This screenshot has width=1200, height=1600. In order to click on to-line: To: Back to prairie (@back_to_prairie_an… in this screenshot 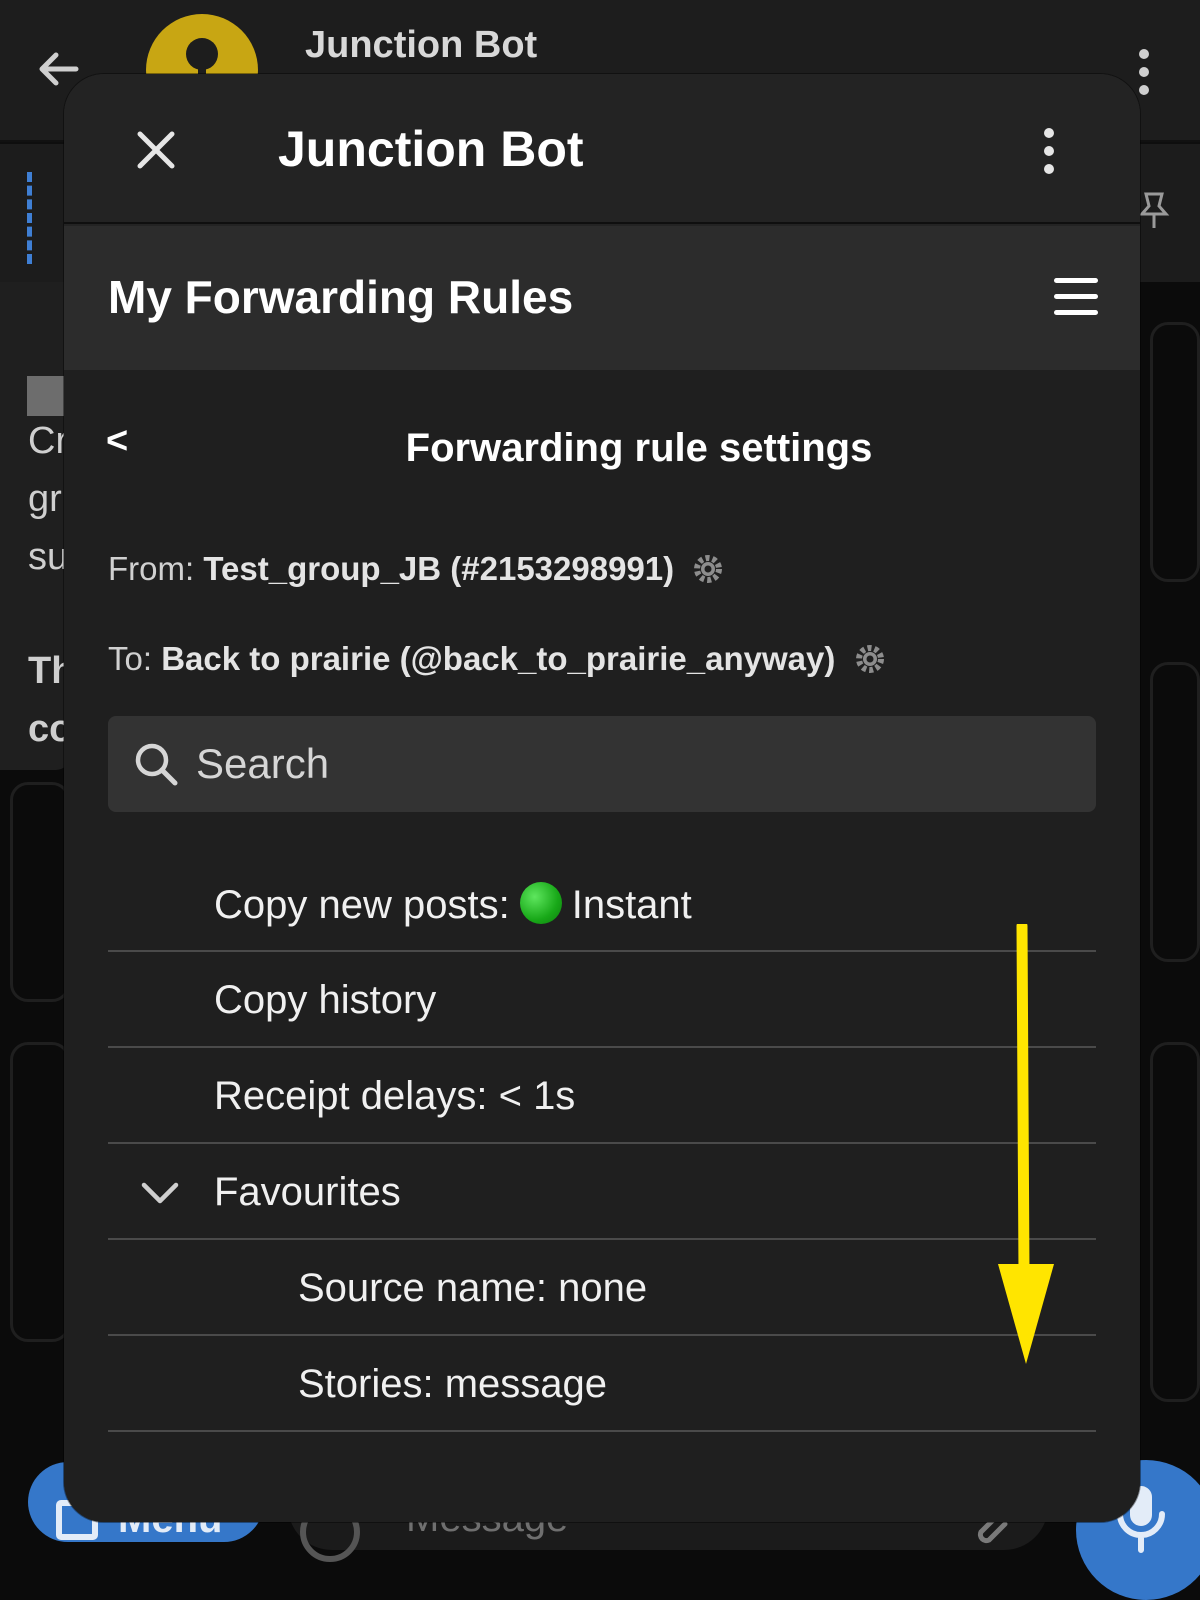, I will do `click(497, 659)`.